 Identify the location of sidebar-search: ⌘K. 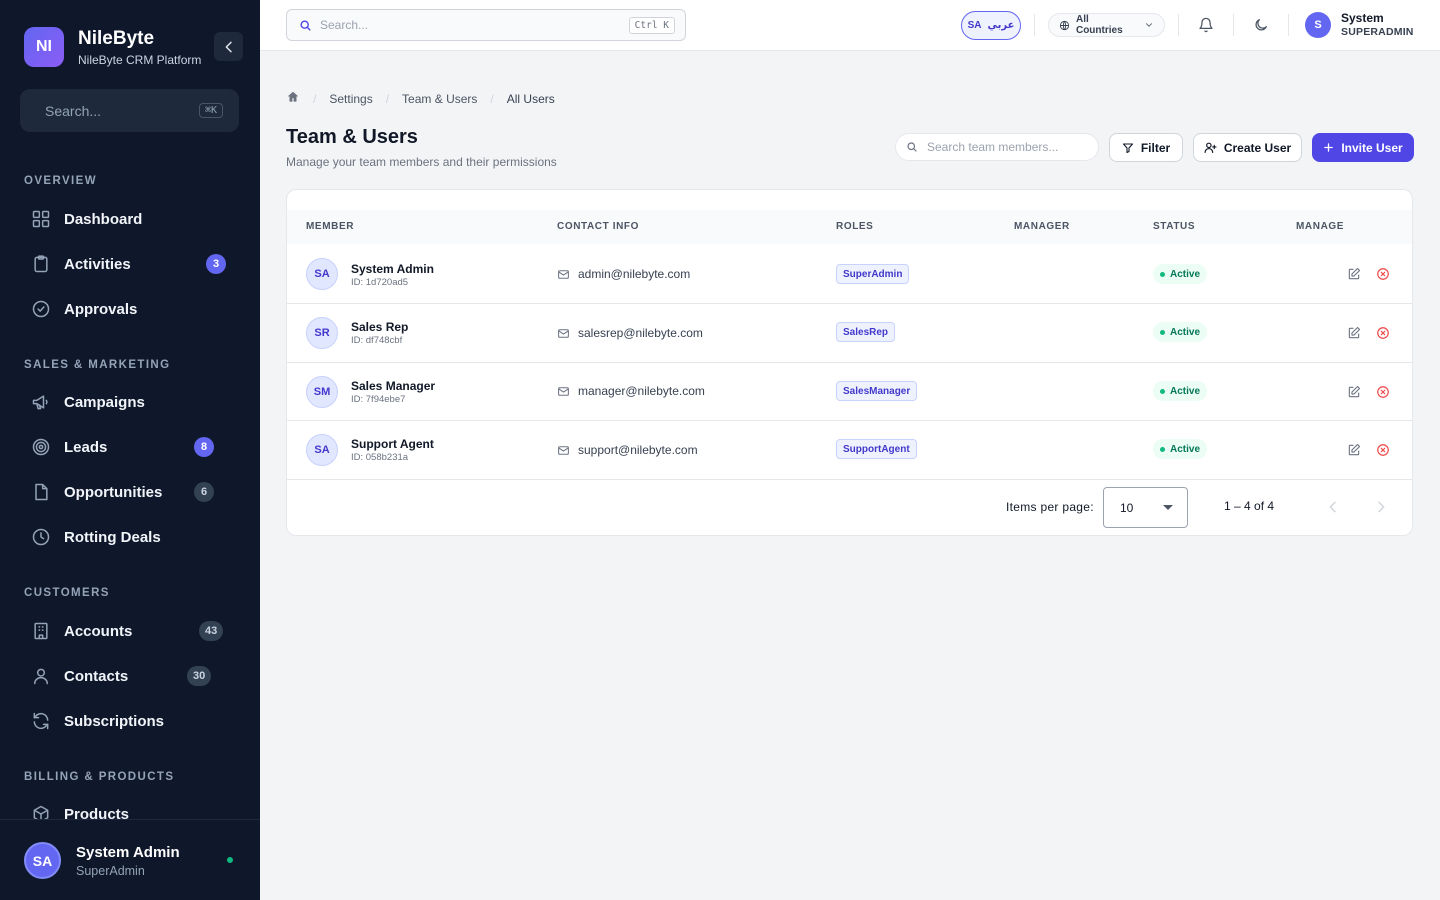
(129, 110).